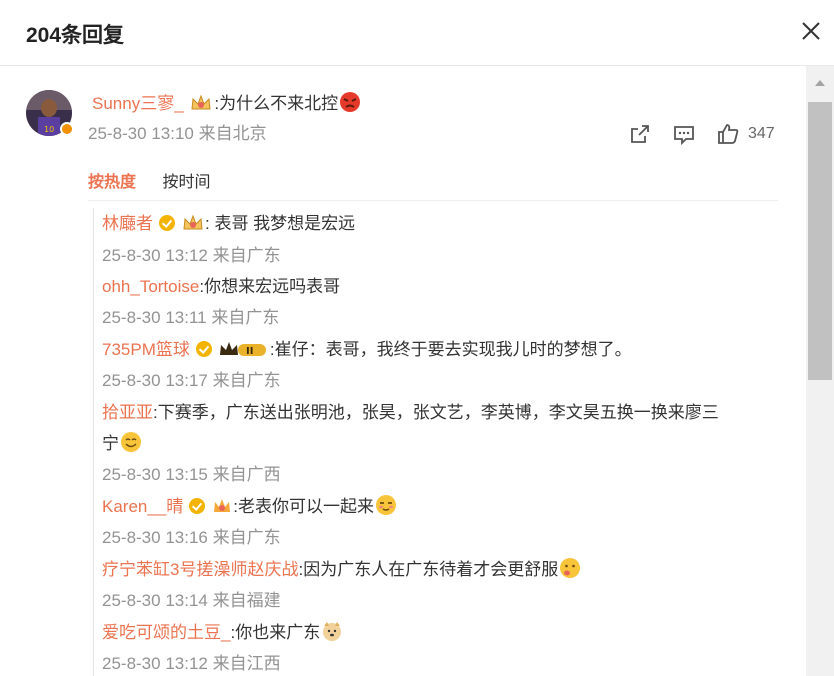 The height and width of the screenshot is (676, 834). I want to click on list-item: 爱吃可颂的土豆_:你也来广东, so click(223, 632).